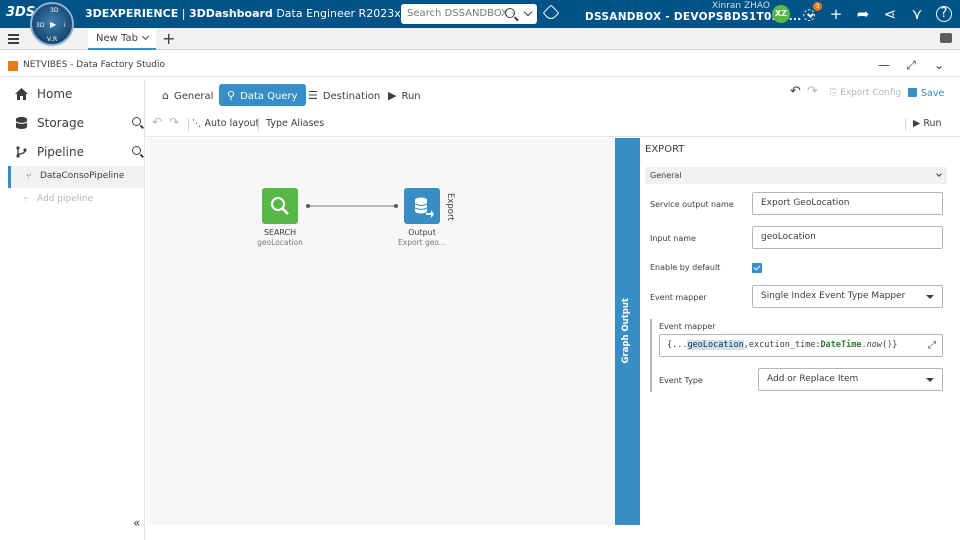 This screenshot has height=540, width=960. What do you see at coordinates (890, 14) in the screenshot?
I see `network-icon: ⋖` at bounding box center [890, 14].